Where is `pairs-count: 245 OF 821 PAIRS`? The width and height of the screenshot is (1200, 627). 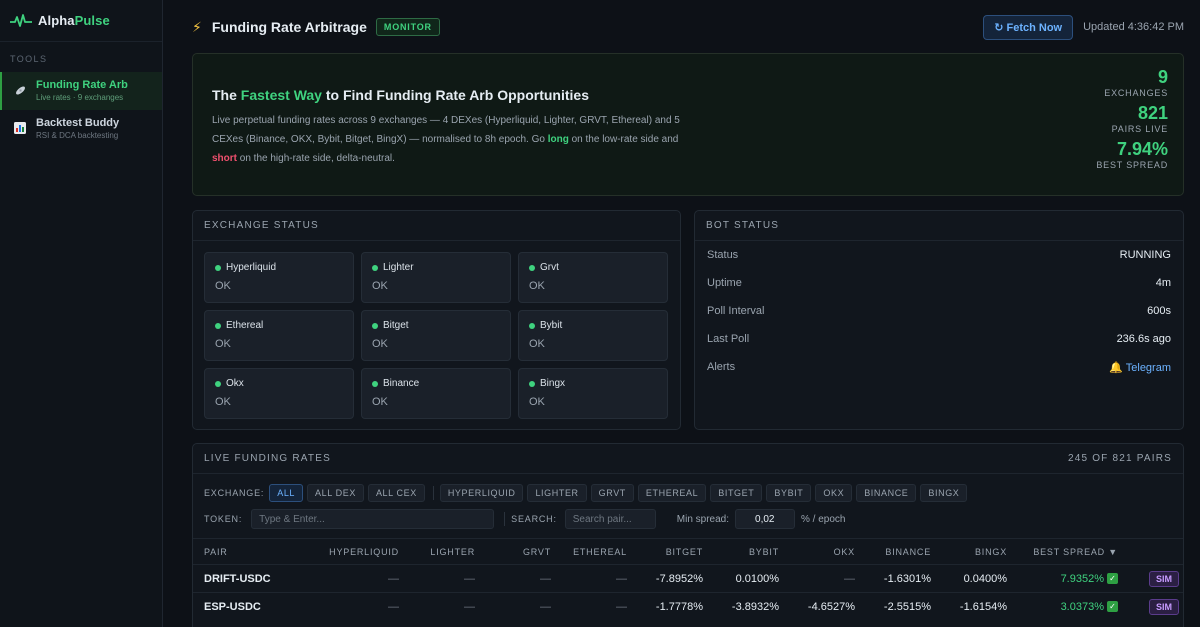 pairs-count: 245 OF 821 PAIRS is located at coordinates (1119, 458).